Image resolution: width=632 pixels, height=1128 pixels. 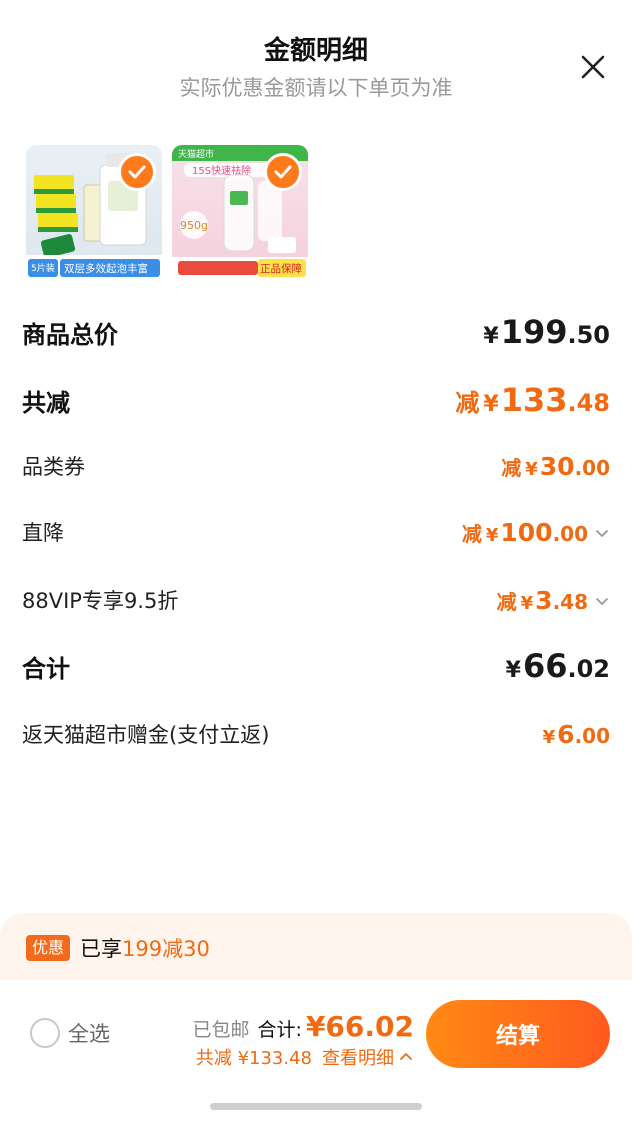 What do you see at coordinates (359, 1026) in the screenshot?
I see `bottom-total-value: ¥66.02` at bounding box center [359, 1026].